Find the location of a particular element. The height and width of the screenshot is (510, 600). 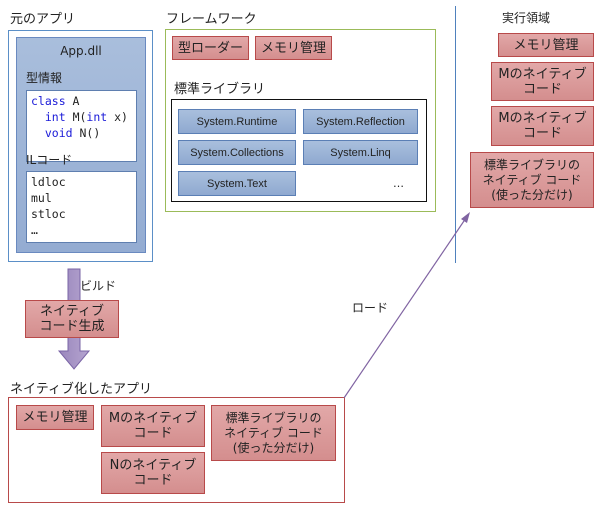

load-arrow is located at coordinates (406, 305).